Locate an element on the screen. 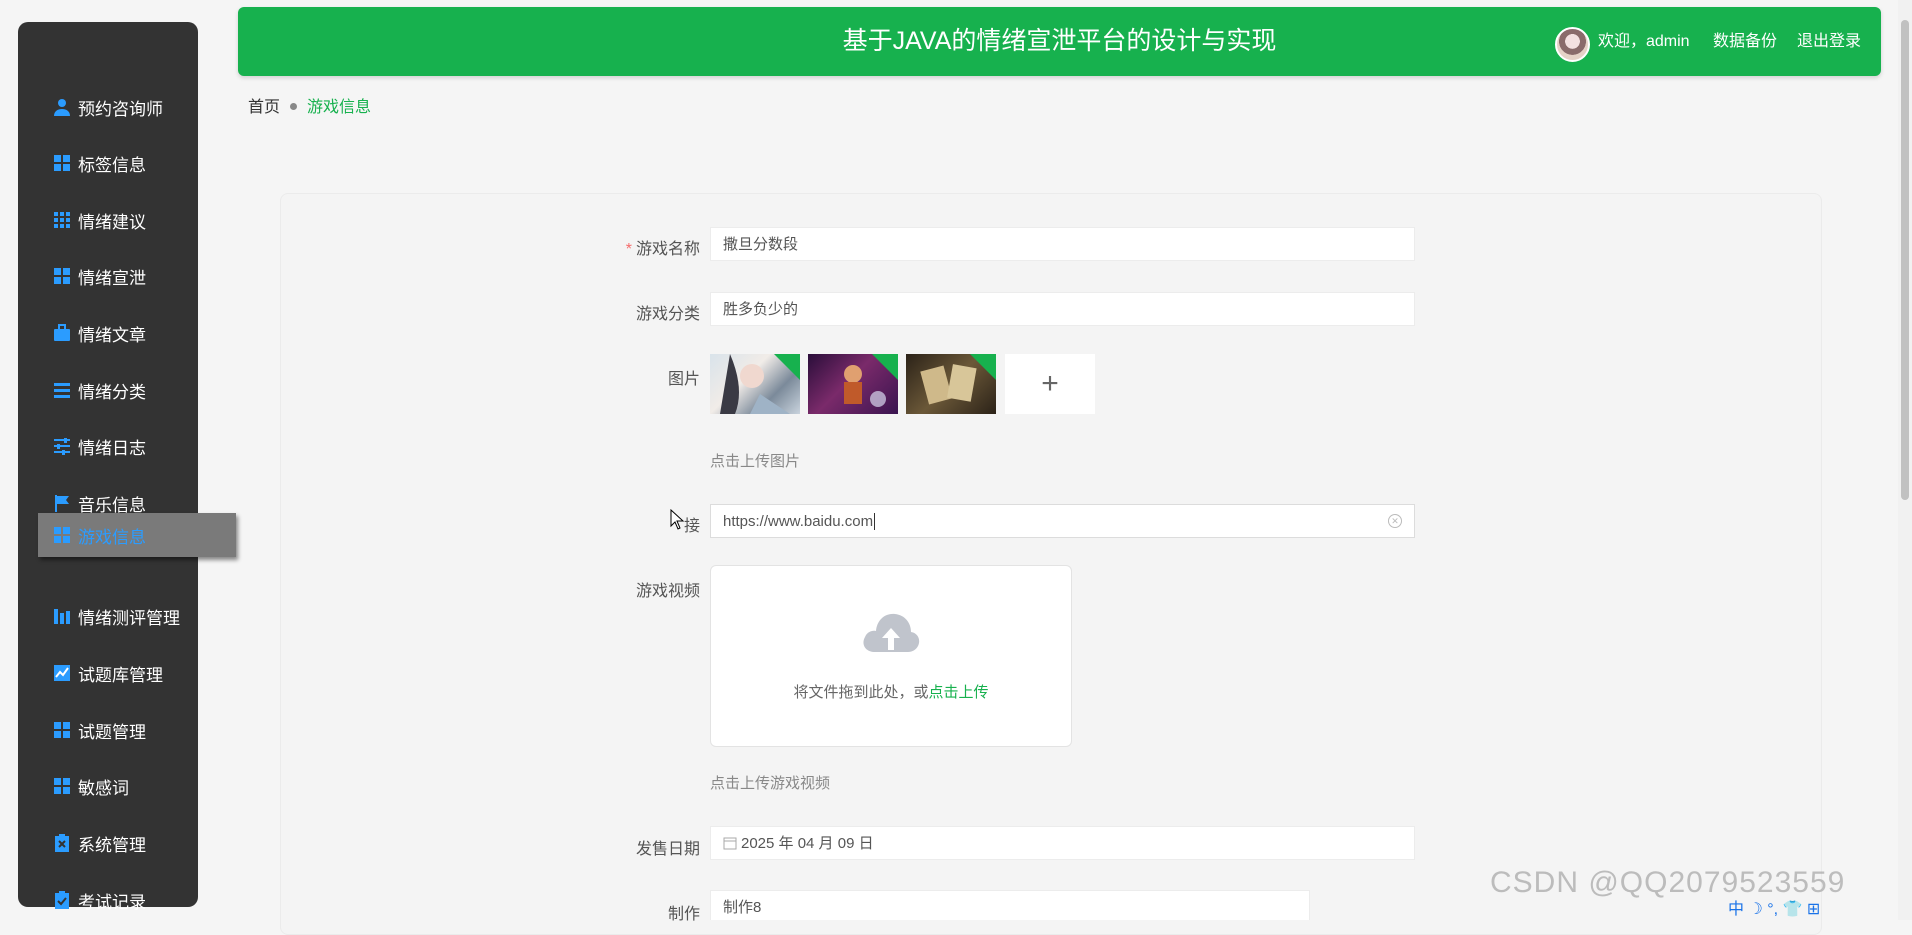  game-category-input: 胜多负少的 is located at coordinates (1062, 309).